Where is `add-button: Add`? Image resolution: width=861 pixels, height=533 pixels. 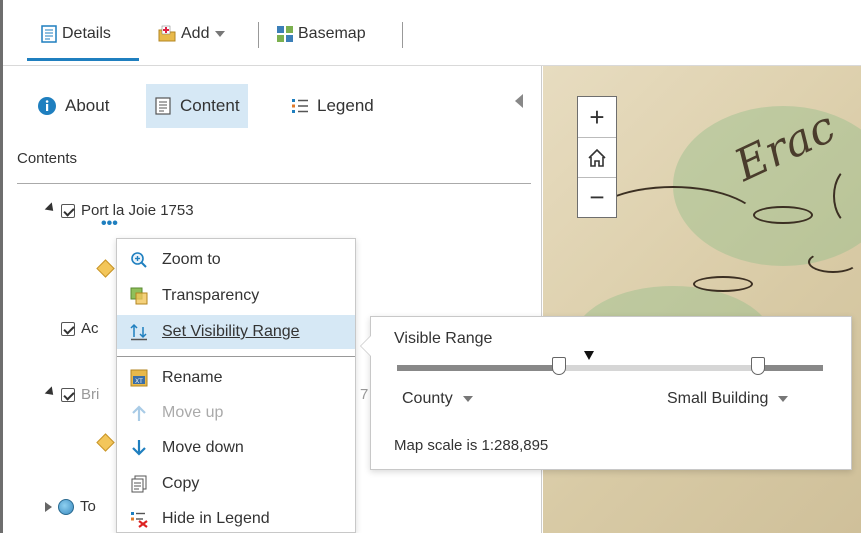 add-button: Add is located at coordinates (191, 34).